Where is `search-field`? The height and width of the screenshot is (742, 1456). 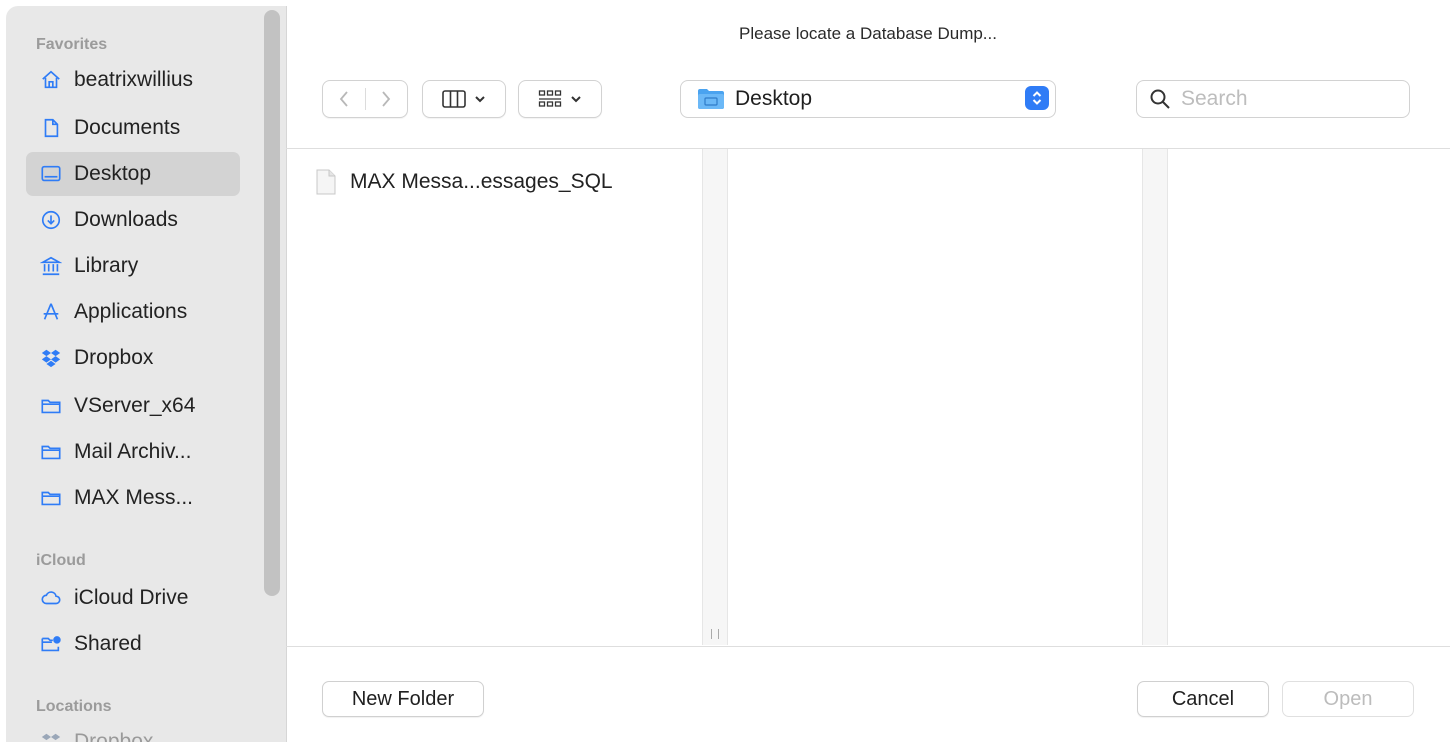 search-field is located at coordinates (1273, 99).